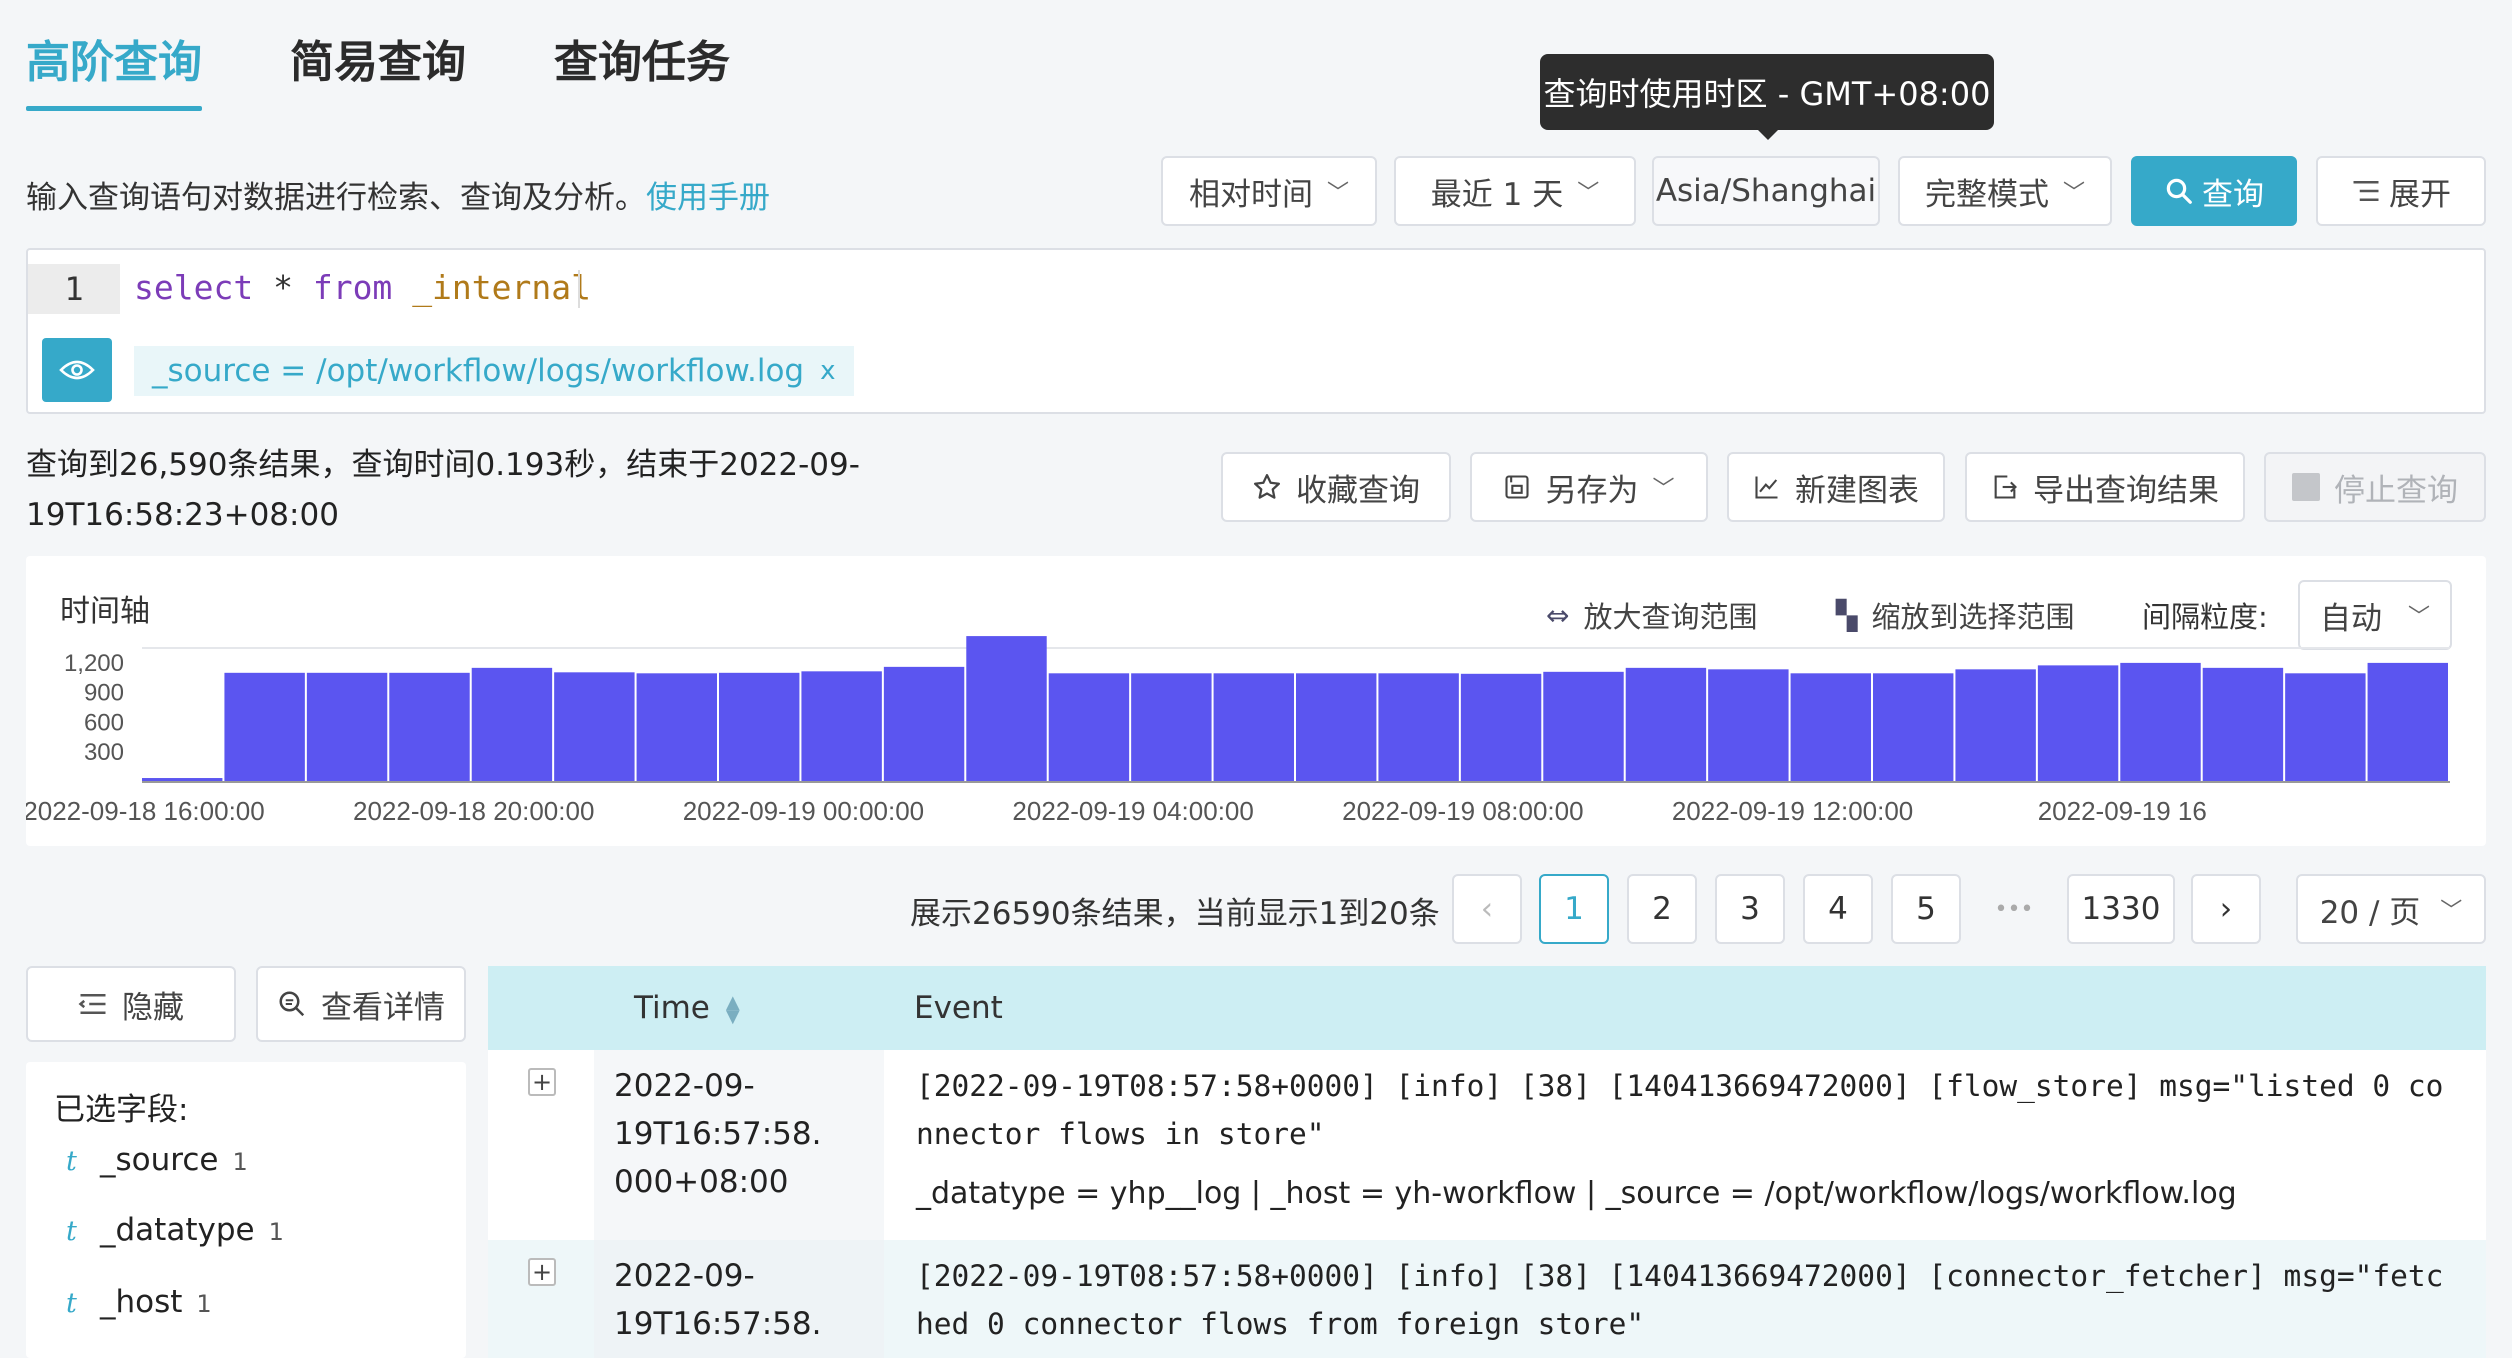 The height and width of the screenshot is (1358, 2512). Describe the element at coordinates (121, 1110) in the screenshot. I see `selected-fields-title: 已选字段:` at that location.